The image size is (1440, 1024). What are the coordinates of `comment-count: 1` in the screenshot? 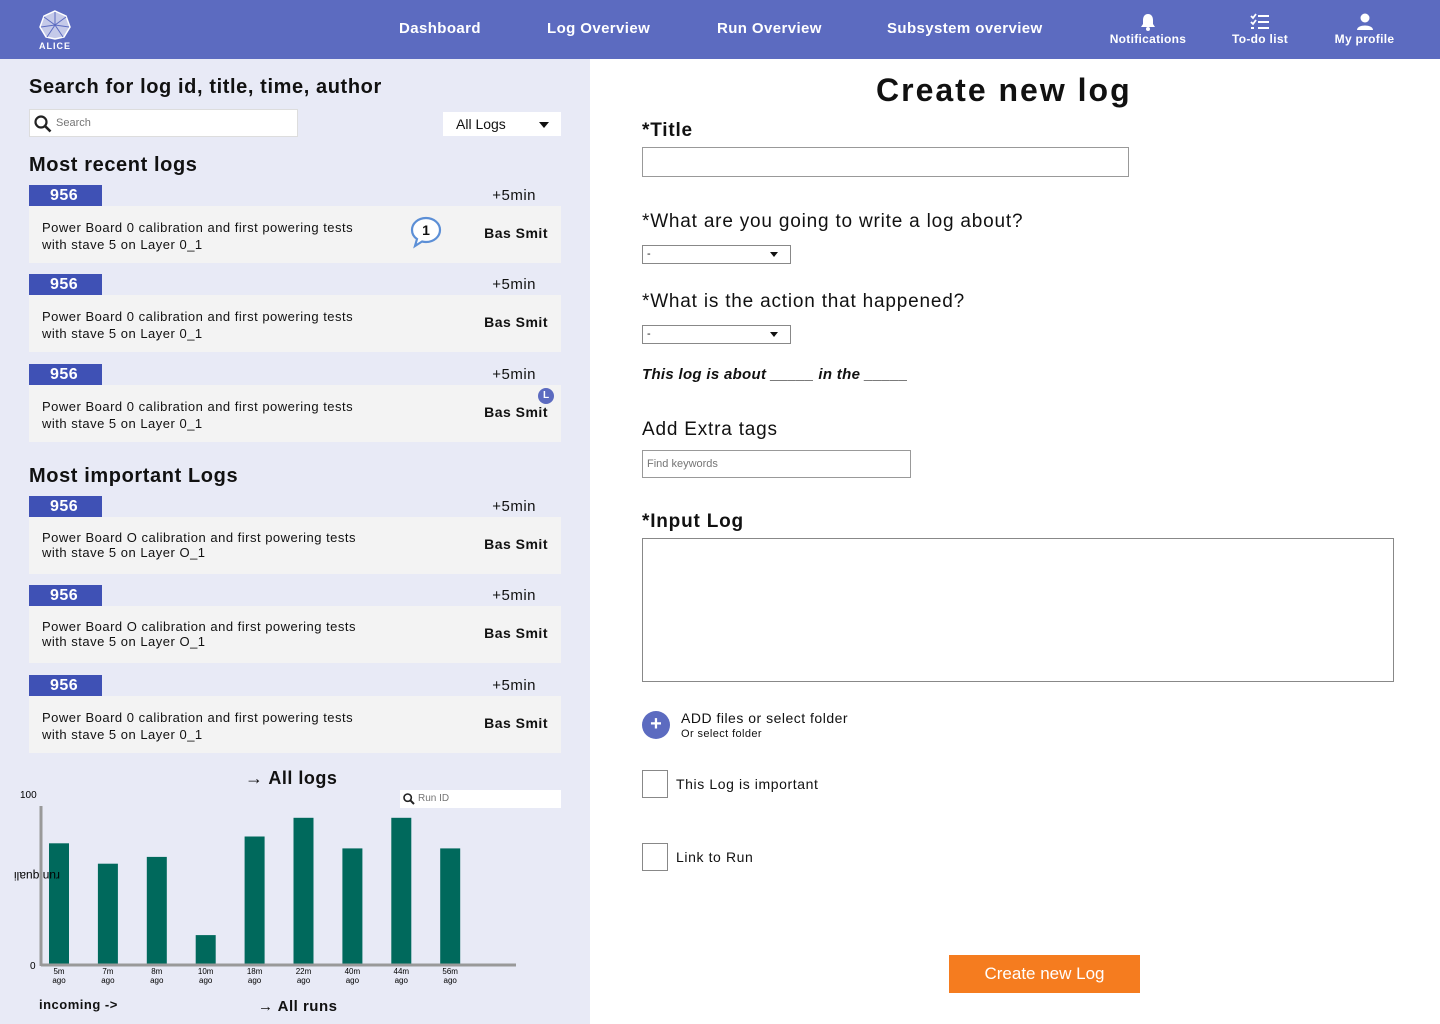 It's located at (426, 230).